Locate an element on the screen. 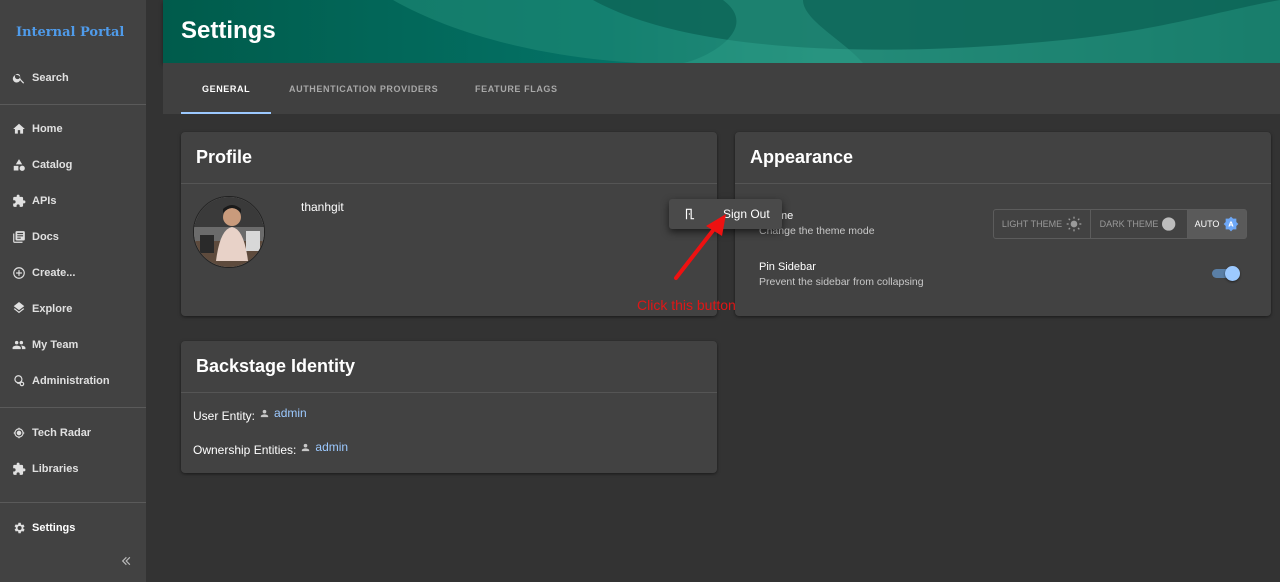 The height and width of the screenshot is (582, 1280). sidebar-item-label: Explore is located at coordinates (52, 309).